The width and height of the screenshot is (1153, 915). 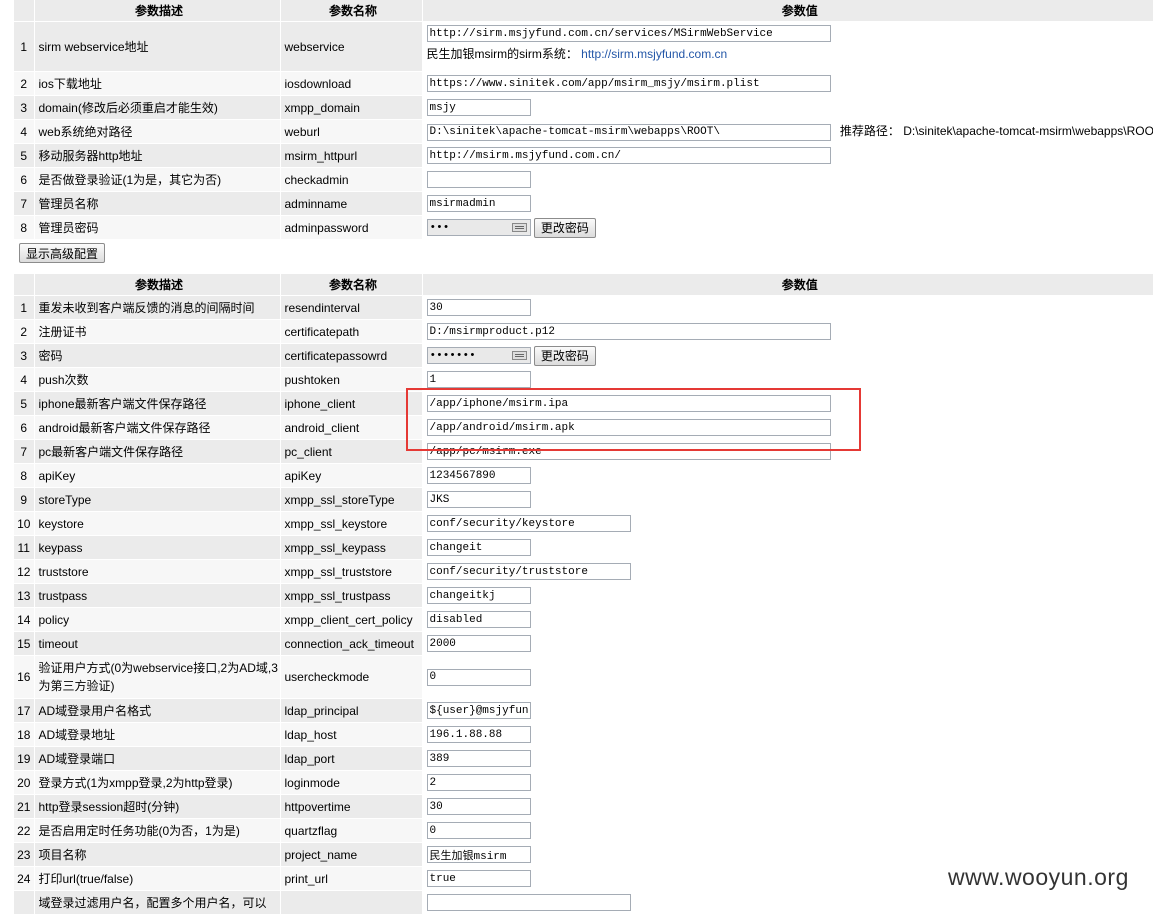 I want to click on row-number: 6, so click(x=24, y=179).